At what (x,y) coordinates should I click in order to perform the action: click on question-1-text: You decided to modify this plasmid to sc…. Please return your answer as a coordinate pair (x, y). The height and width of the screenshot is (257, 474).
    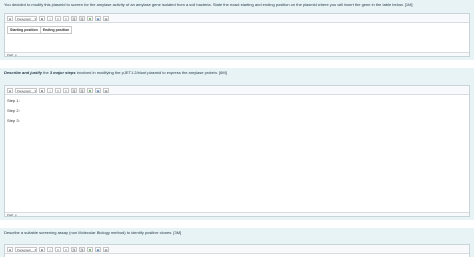
    Looking at the image, I should click on (208, 4).